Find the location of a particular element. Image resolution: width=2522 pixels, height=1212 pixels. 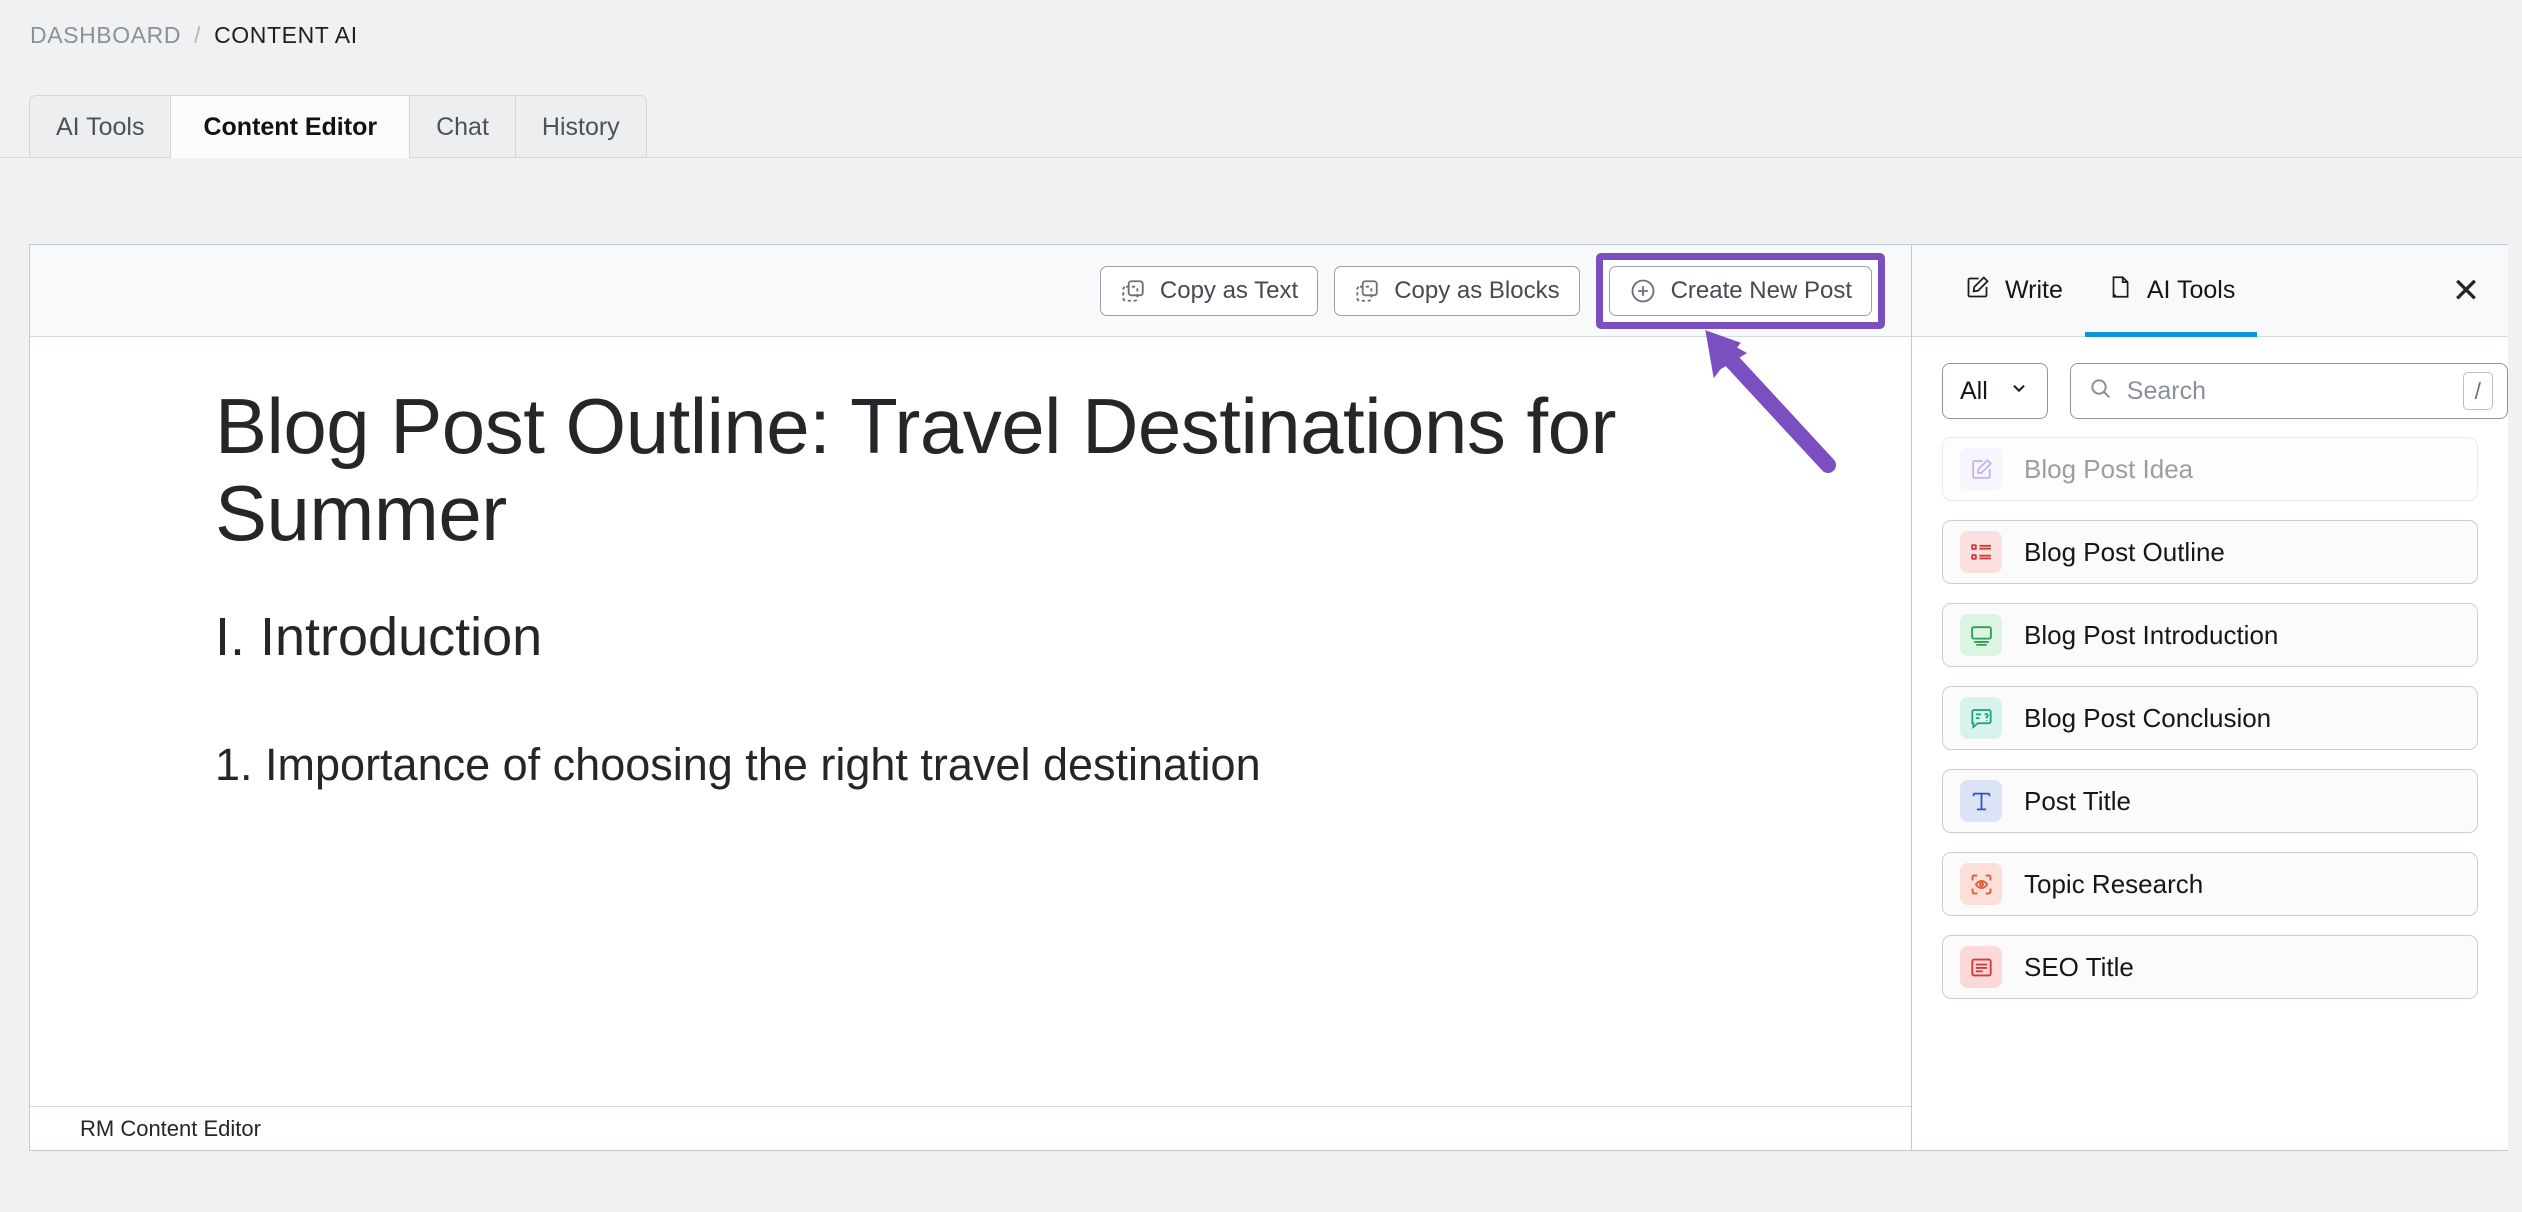

copy-as-text-button: Copy as Text is located at coordinates (1209, 290).